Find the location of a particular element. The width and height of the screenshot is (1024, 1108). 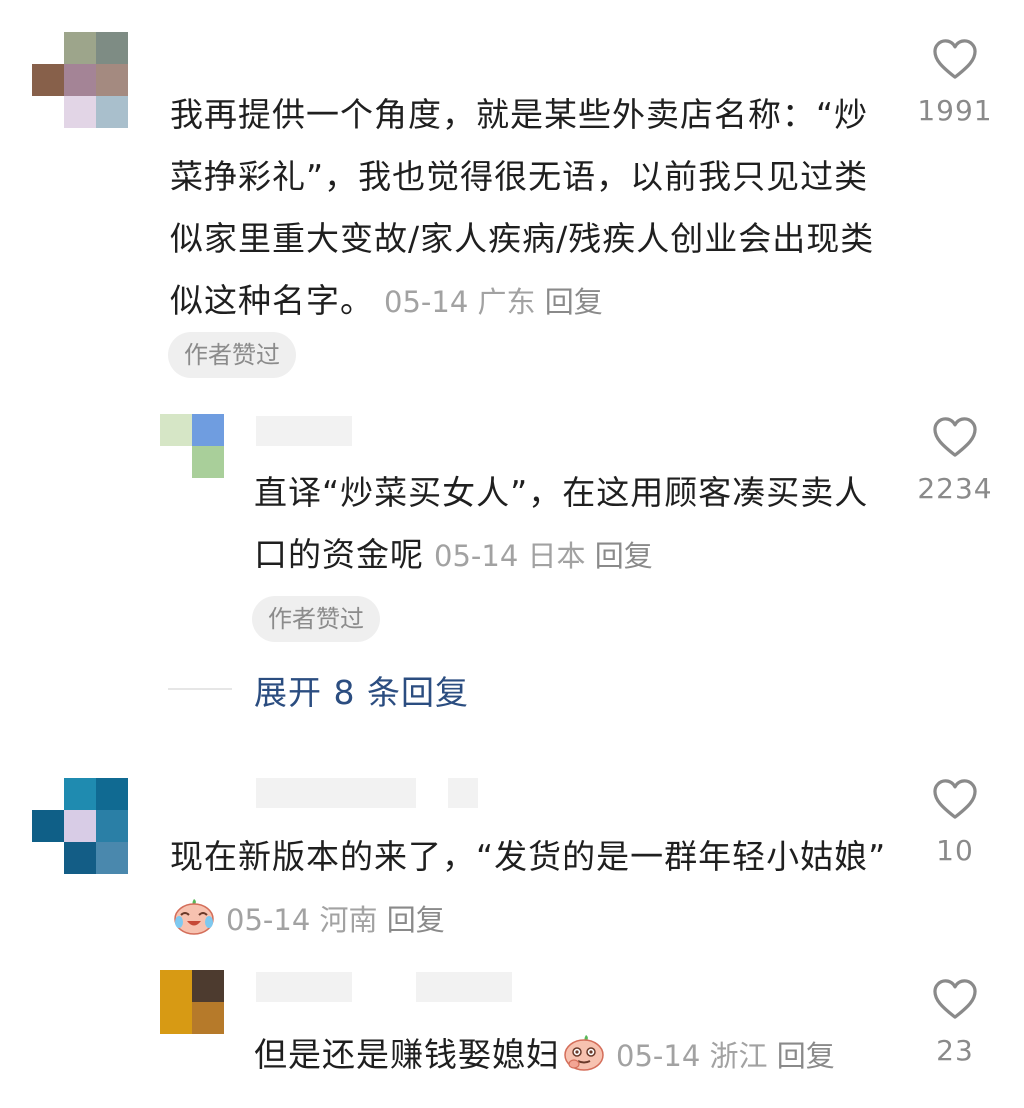

like-count: 2234 is located at coordinates (955, 488).